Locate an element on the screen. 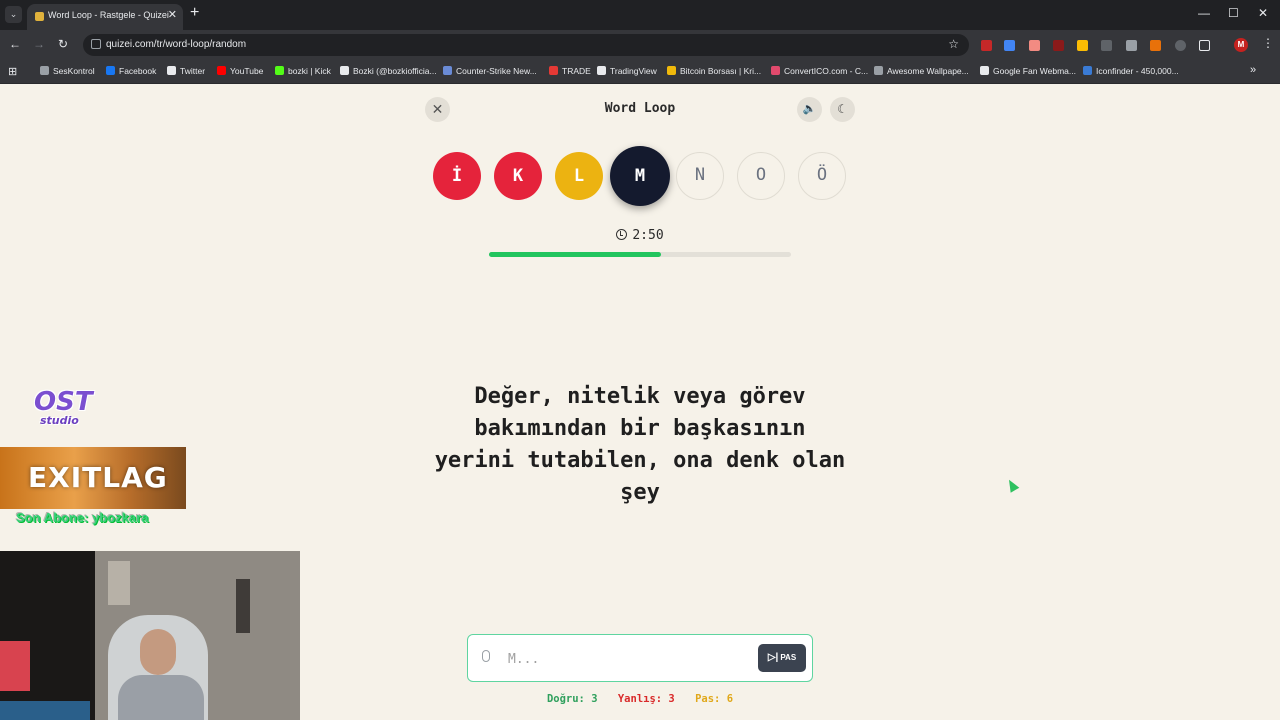 This screenshot has width=1280, height=720. last-subscriber: Son Abone: ybozkara is located at coordinates (82, 517).